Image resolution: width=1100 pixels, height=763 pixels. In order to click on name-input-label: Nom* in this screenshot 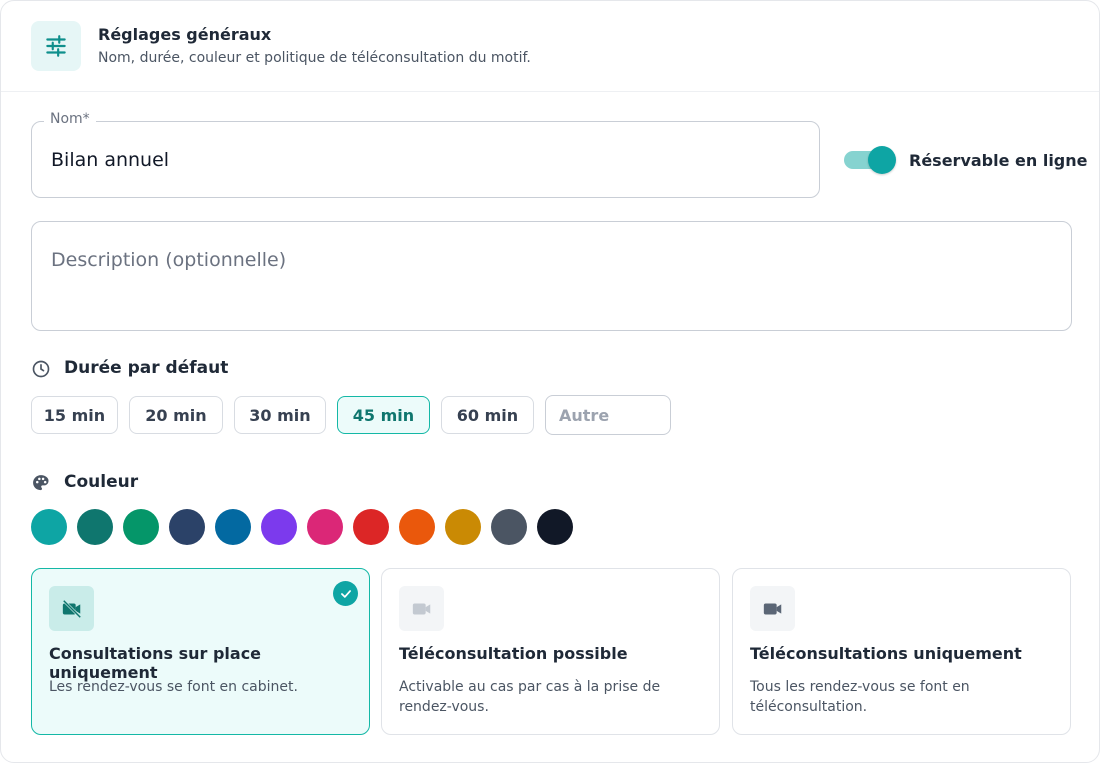, I will do `click(70, 119)`.